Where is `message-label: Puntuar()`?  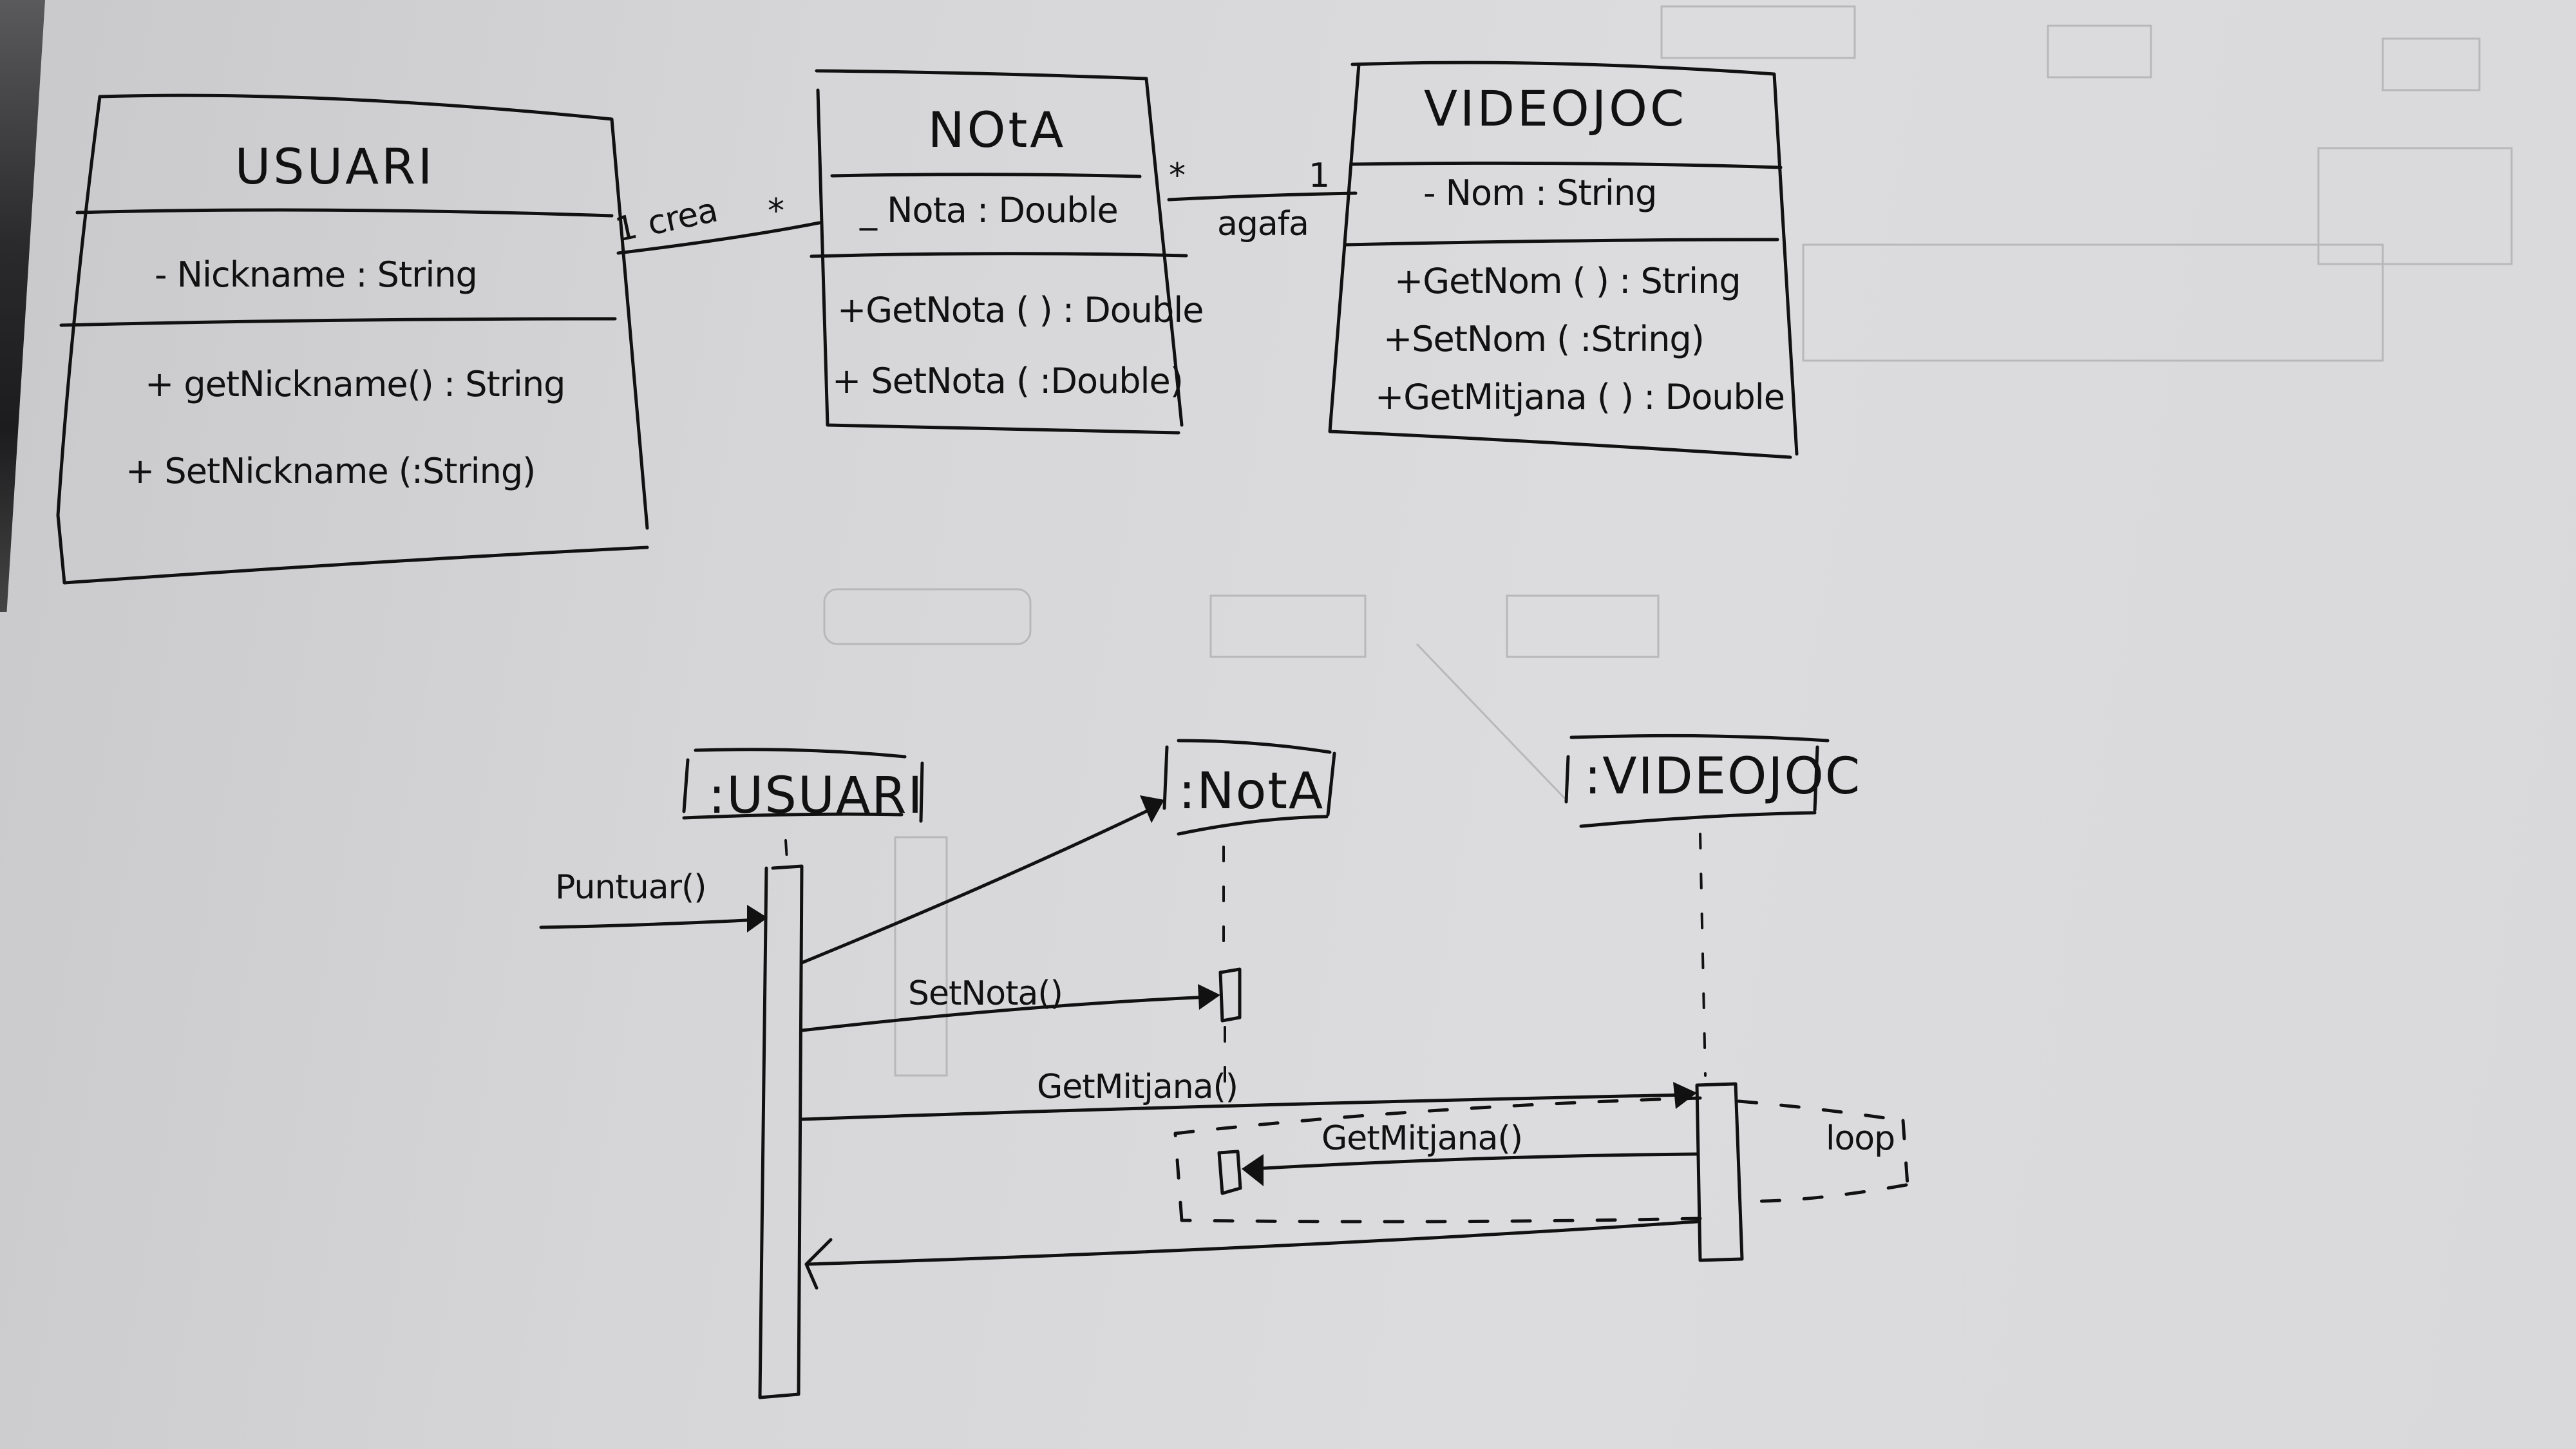
message-label: Puntuar() is located at coordinates (630, 887).